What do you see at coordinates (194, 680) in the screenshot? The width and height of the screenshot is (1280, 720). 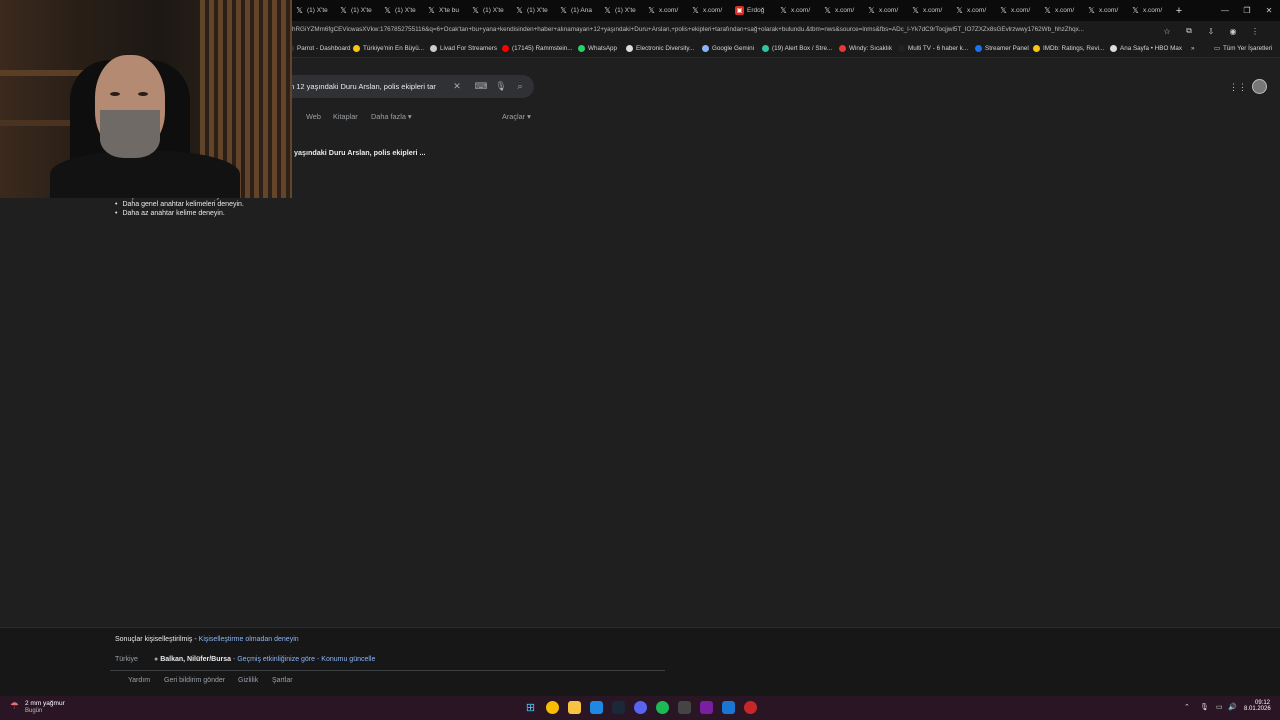 I see `feedback-link: Geri bildirim gönder` at bounding box center [194, 680].